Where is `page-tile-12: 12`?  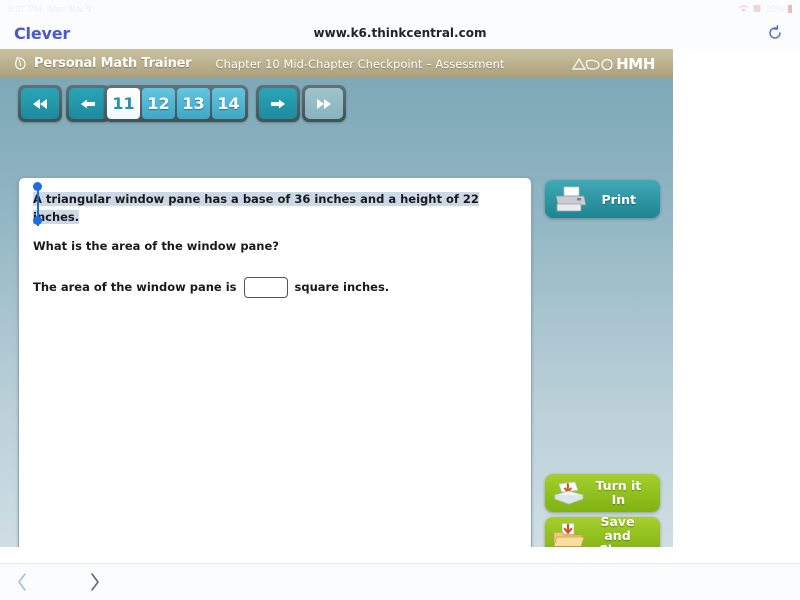 page-tile-12: 12 is located at coordinates (158, 103).